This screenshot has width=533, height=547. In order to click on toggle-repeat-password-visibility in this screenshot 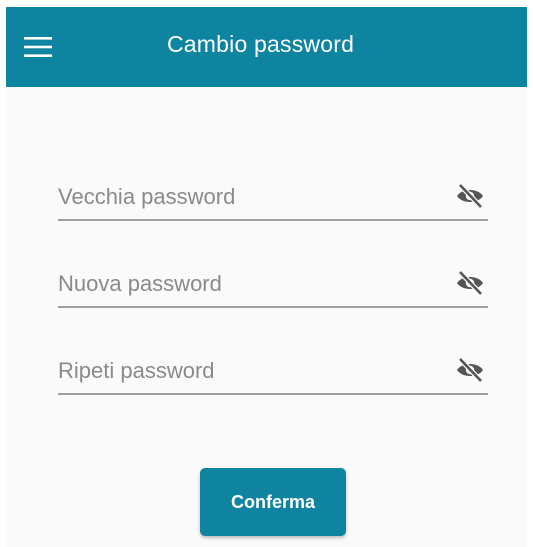, I will do `click(470, 370)`.